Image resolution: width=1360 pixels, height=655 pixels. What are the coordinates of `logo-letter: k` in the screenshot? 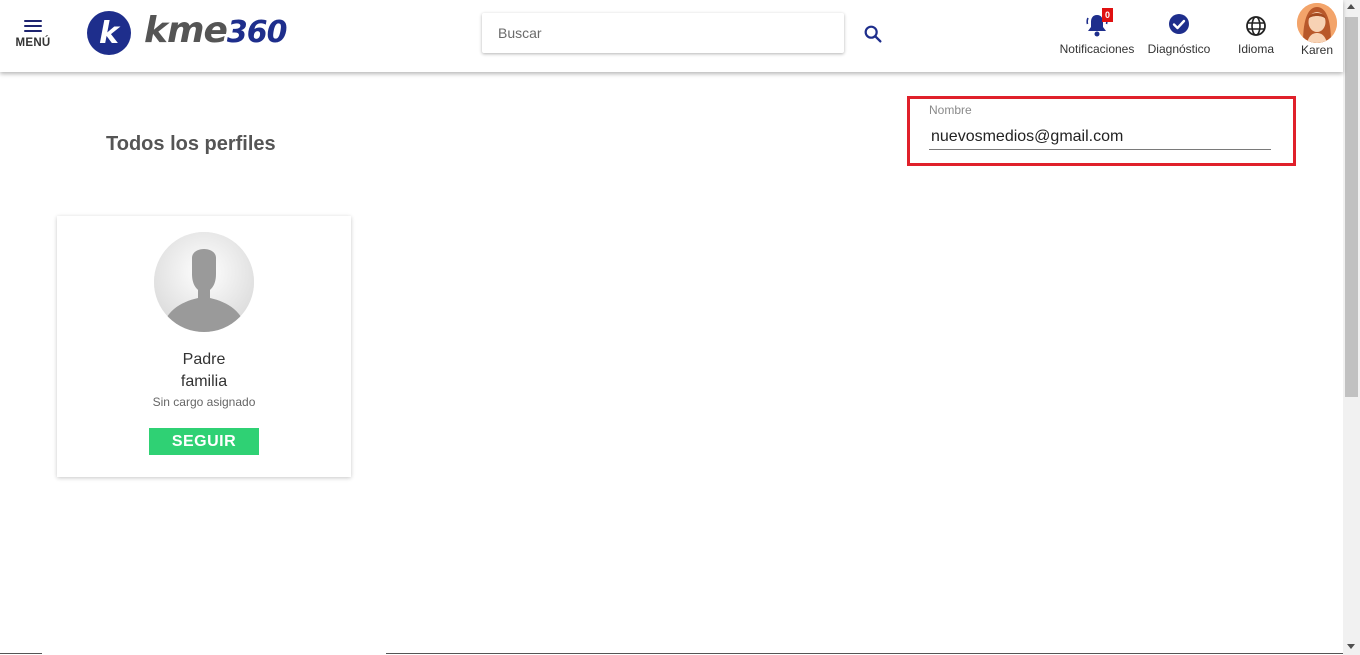 It's located at (110, 33).